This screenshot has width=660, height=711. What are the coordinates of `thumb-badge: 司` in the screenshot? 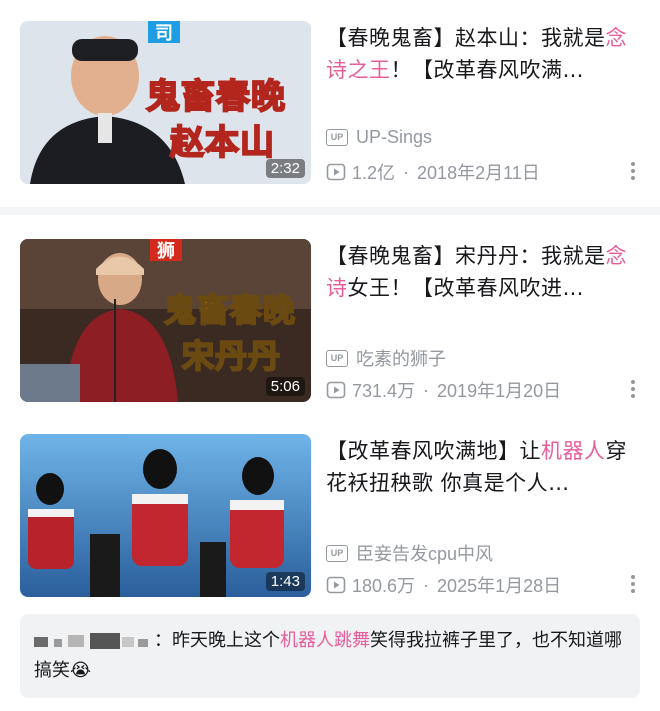 It's located at (164, 33).